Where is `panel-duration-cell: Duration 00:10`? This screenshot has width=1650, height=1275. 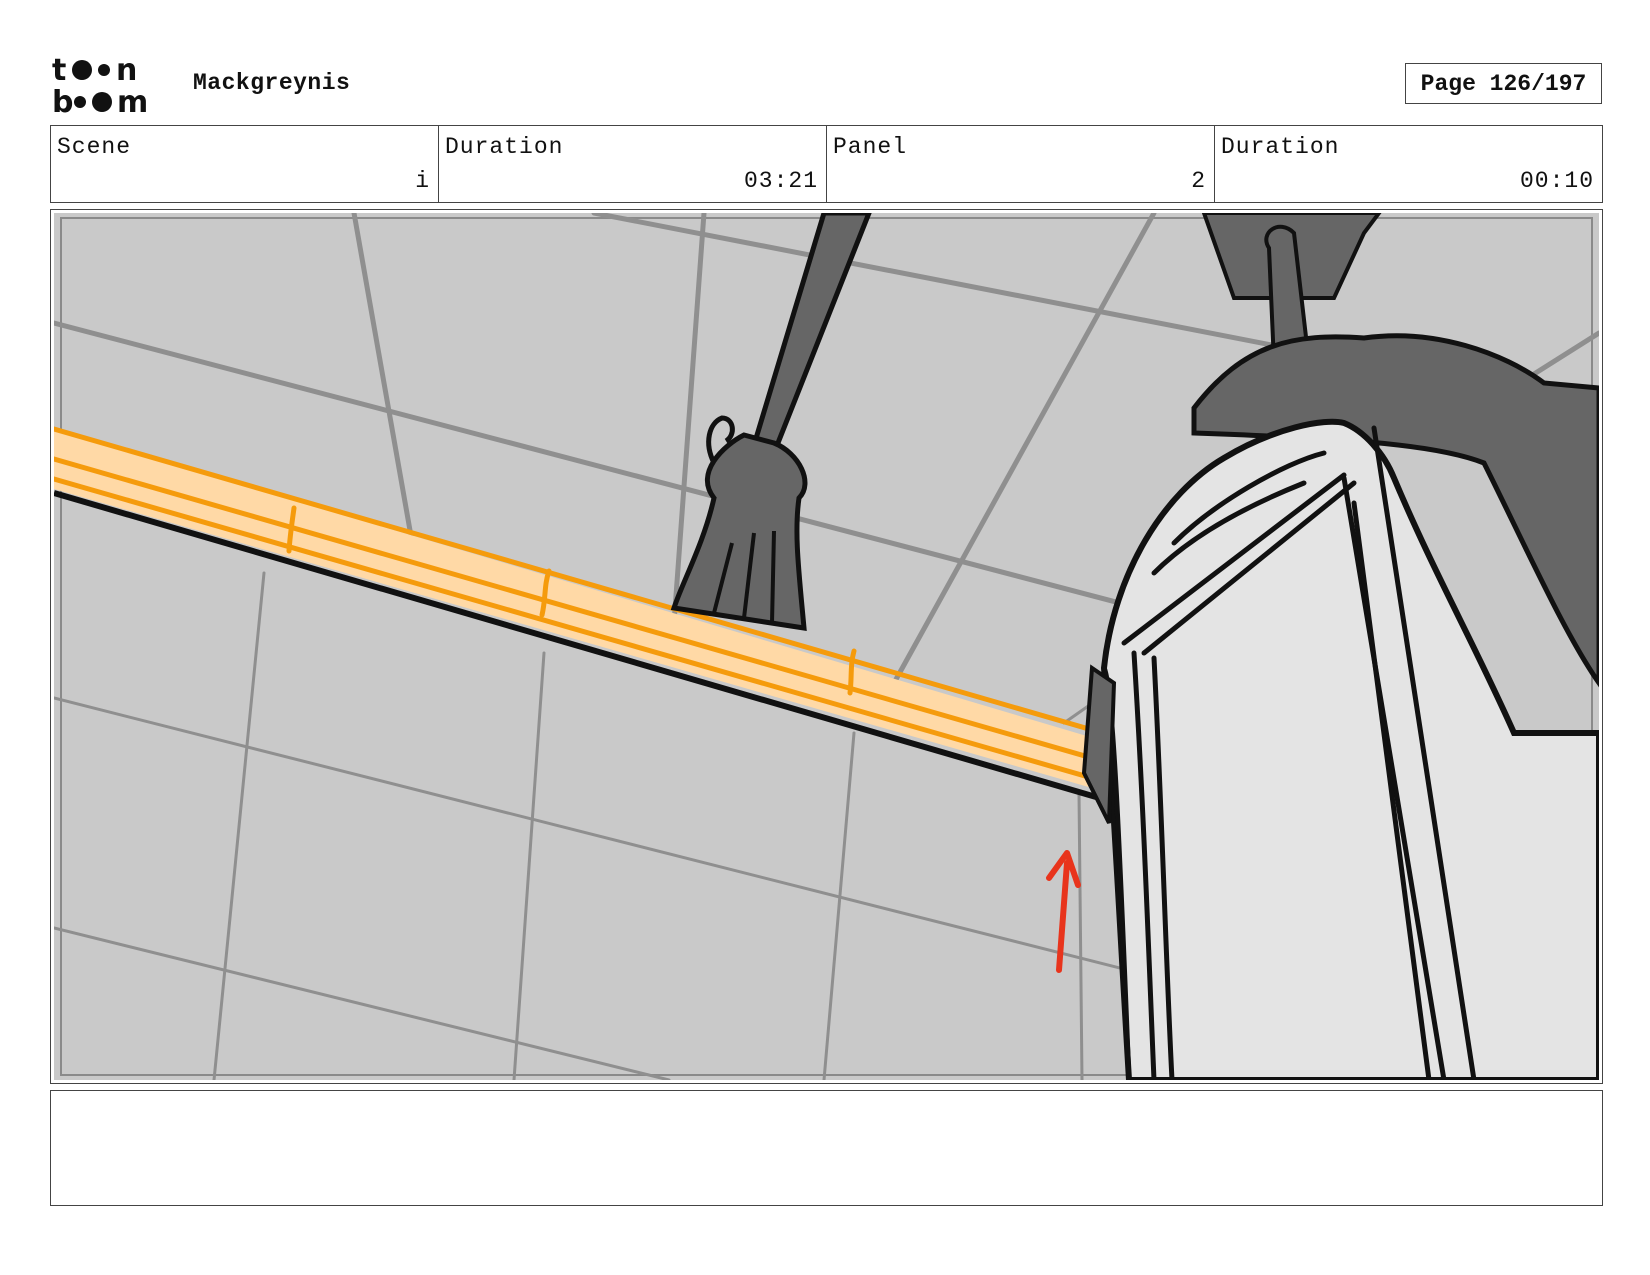 panel-duration-cell: Duration 00:10 is located at coordinates (1408, 164).